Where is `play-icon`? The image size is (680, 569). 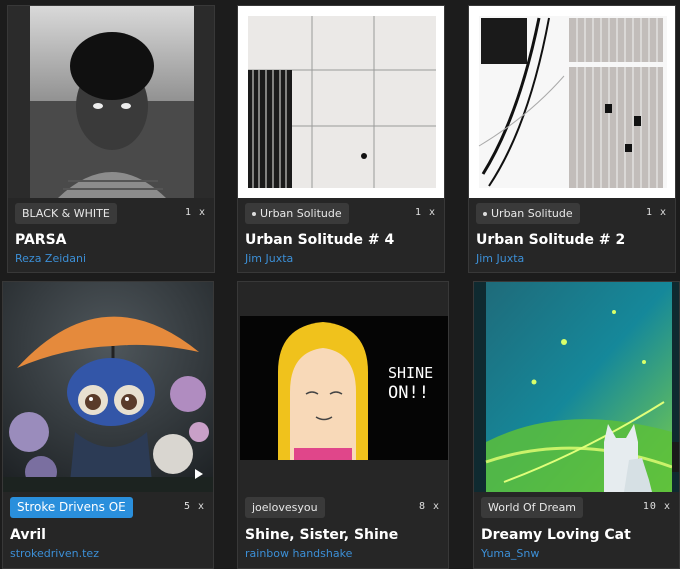 play-icon is located at coordinates (199, 474).